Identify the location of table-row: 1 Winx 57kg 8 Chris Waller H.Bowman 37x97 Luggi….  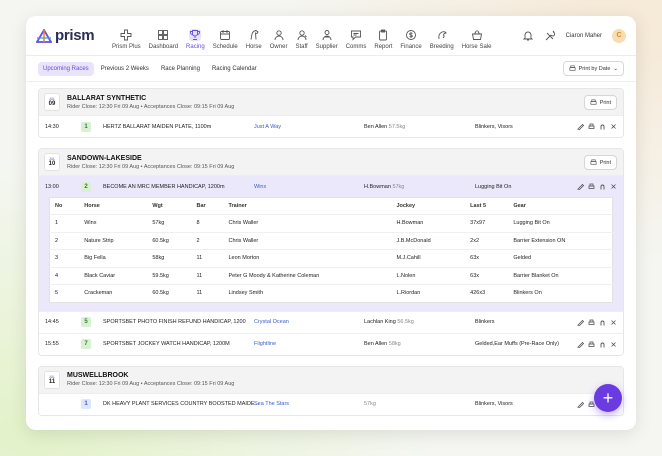
(331, 223).